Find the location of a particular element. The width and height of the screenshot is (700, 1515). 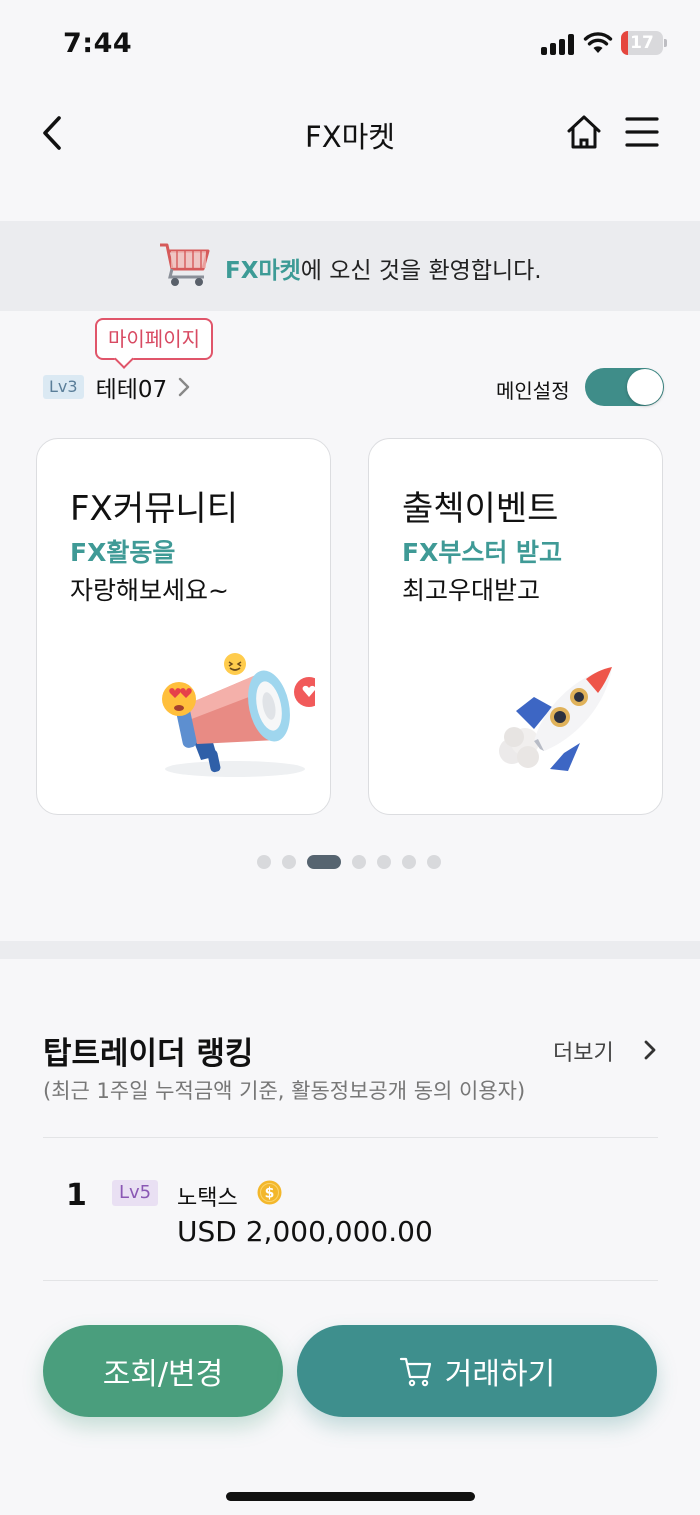

button-label: 거래하기 is located at coordinates (500, 1374).